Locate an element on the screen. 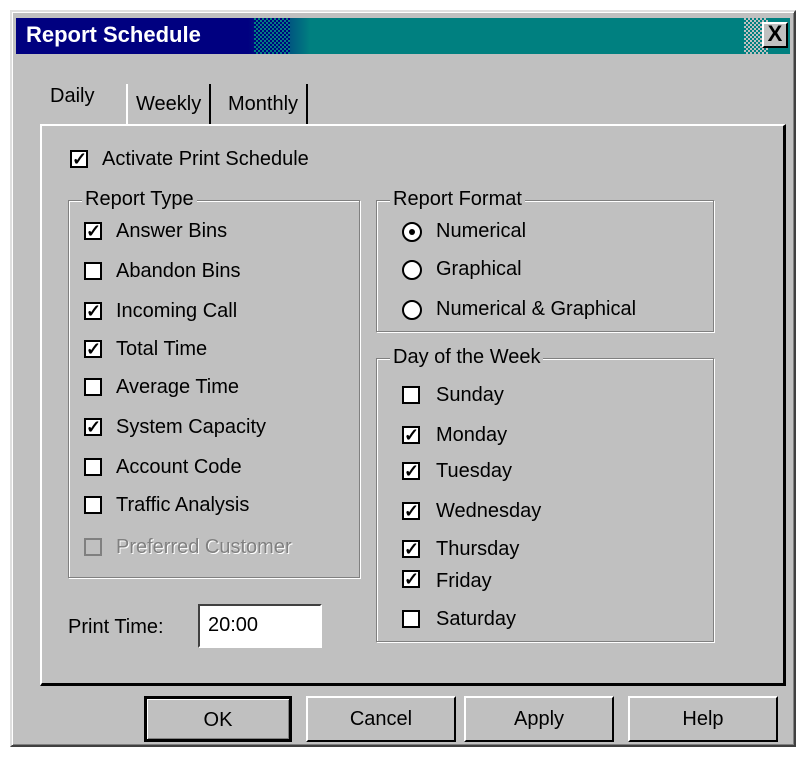 Image resolution: width=796 pixels, height=757 pixels. activate-schedule-checkbox: ✓ is located at coordinates (79, 159).